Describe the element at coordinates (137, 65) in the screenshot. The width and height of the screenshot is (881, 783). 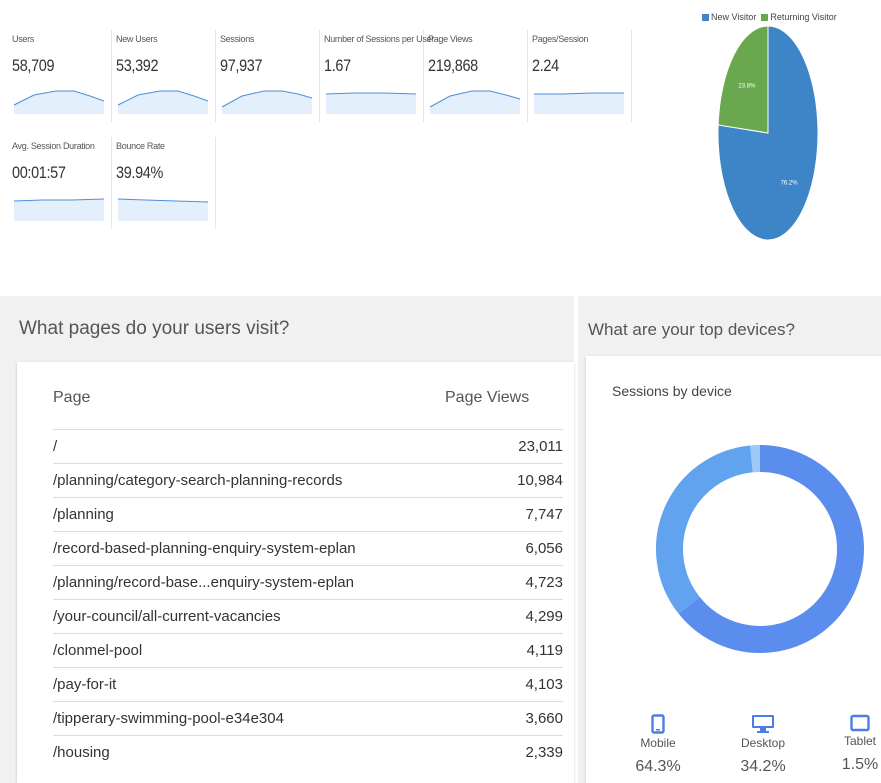
I see `metric-value: 53,392` at that location.